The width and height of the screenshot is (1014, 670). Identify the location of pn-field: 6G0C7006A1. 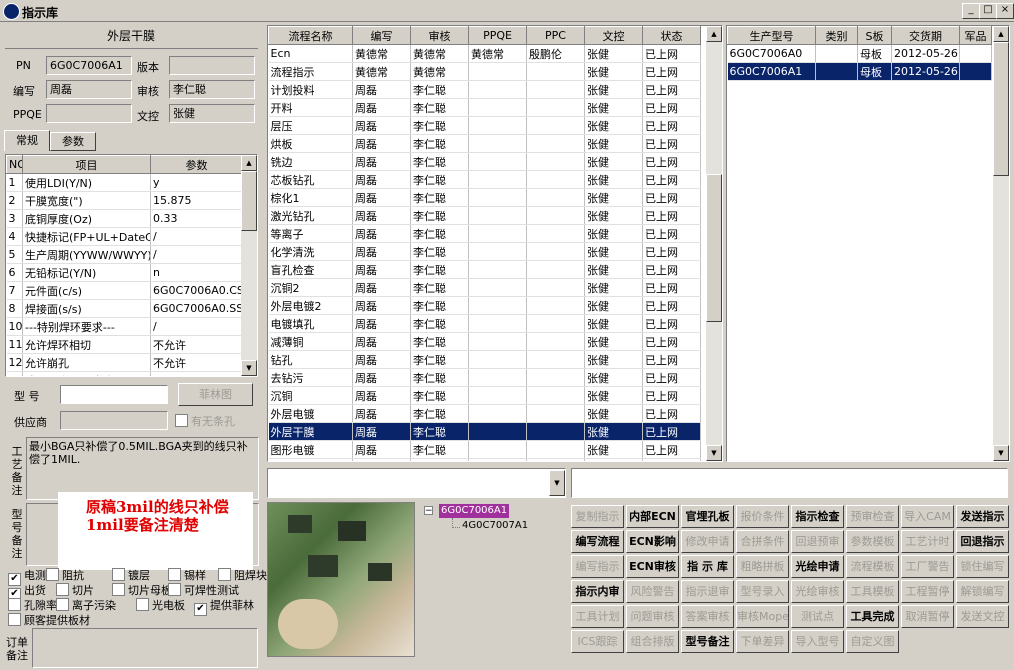
(89, 65).